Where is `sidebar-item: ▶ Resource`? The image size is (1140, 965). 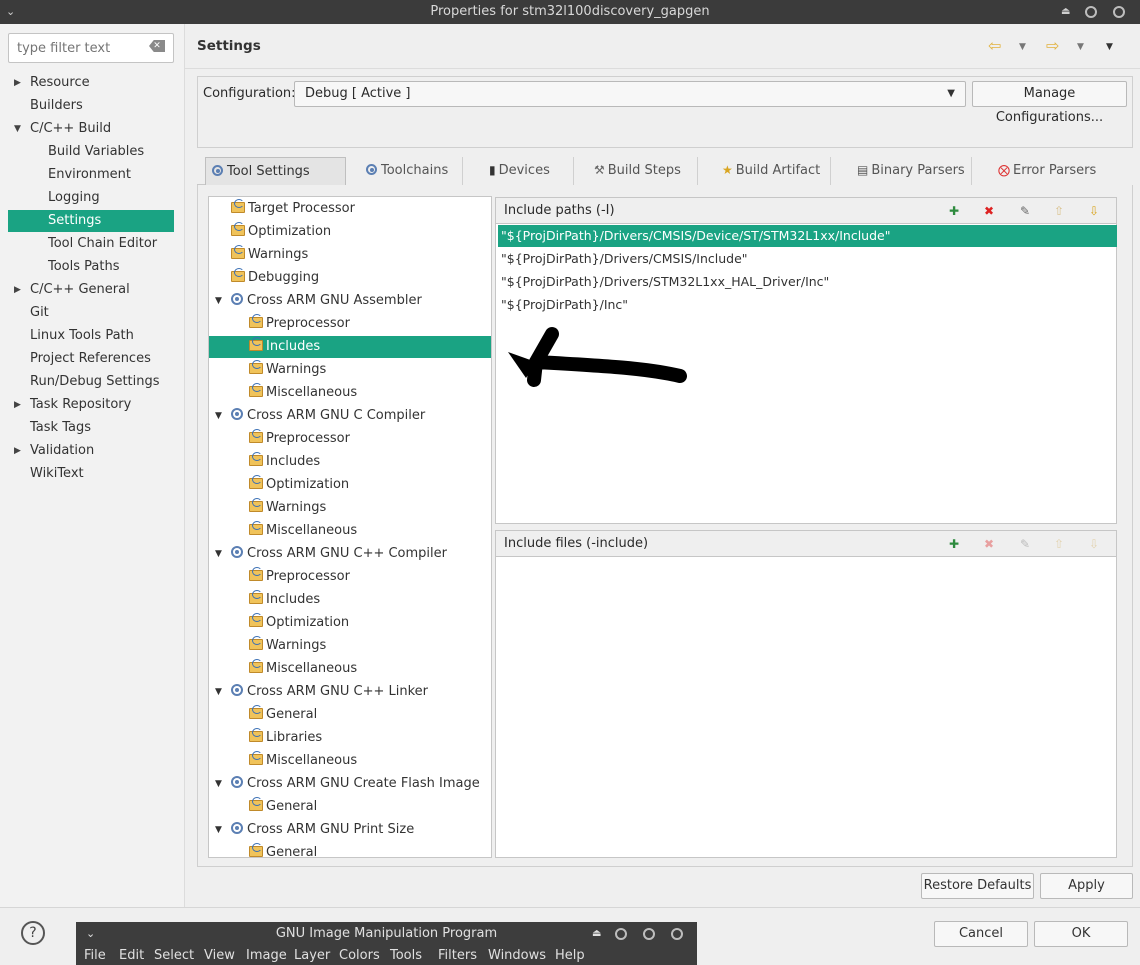
sidebar-item: ▶ Resource is located at coordinates (91, 83).